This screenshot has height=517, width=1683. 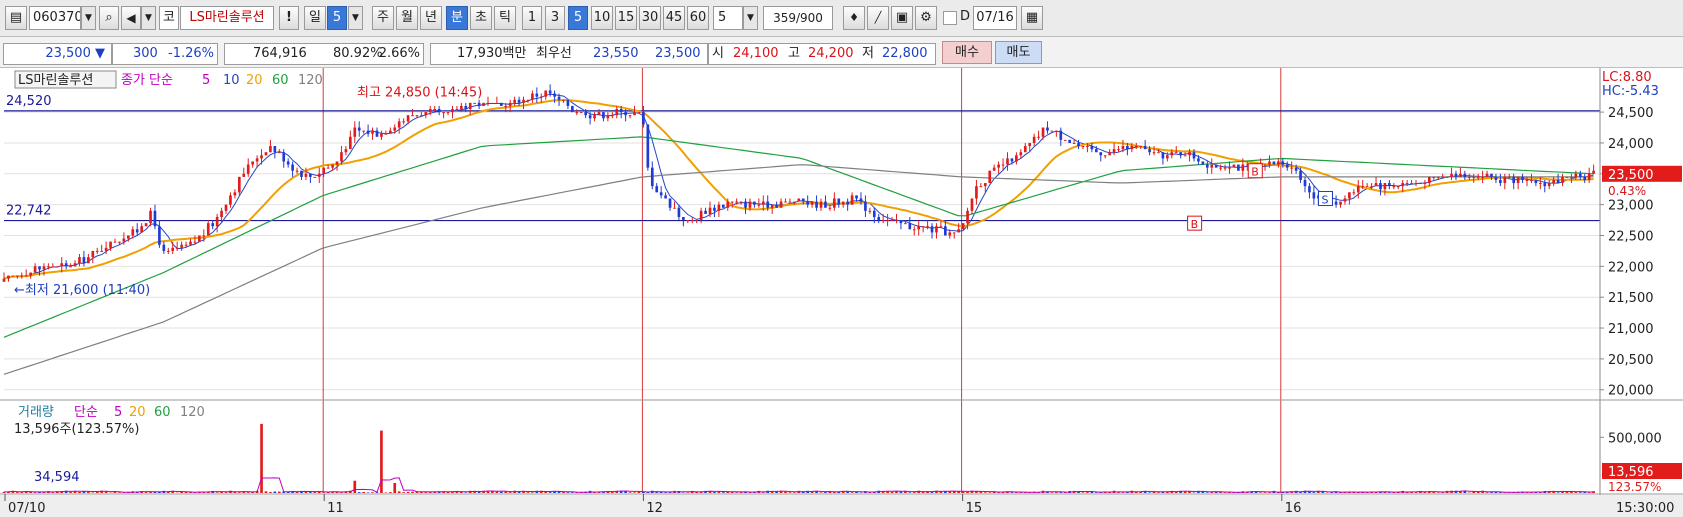 What do you see at coordinates (1631, 175) in the screenshot?
I see `current-price-label: 23,500` at bounding box center [1631, 175].